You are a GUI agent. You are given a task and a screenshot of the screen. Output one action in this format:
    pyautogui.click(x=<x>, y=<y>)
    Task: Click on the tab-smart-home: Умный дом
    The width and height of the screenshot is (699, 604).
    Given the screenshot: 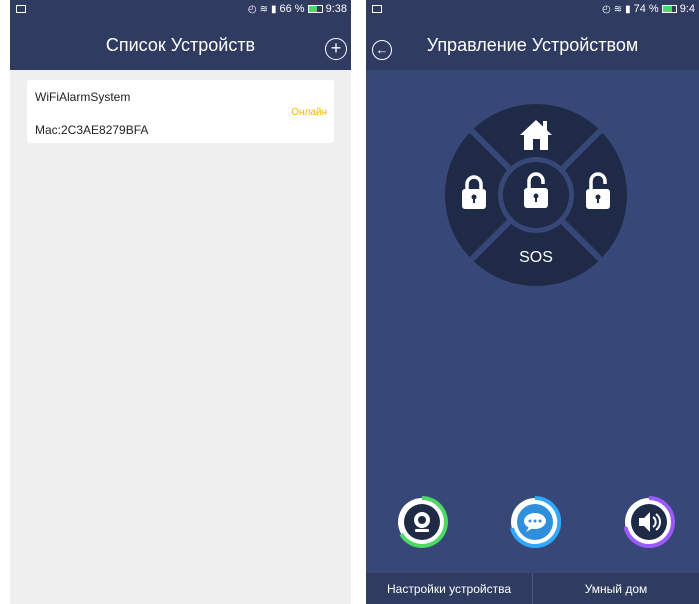 What is the action you would take?
    pyautogui.click(x=615, y=588)
    